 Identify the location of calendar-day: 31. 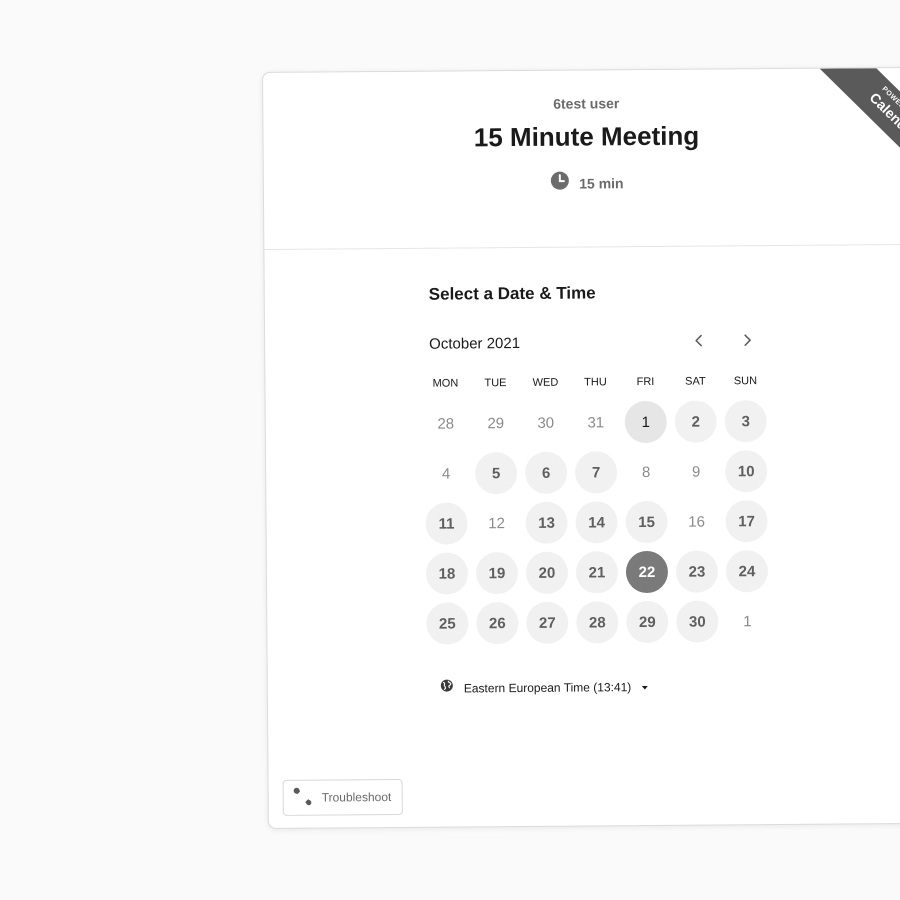
(596, 422).